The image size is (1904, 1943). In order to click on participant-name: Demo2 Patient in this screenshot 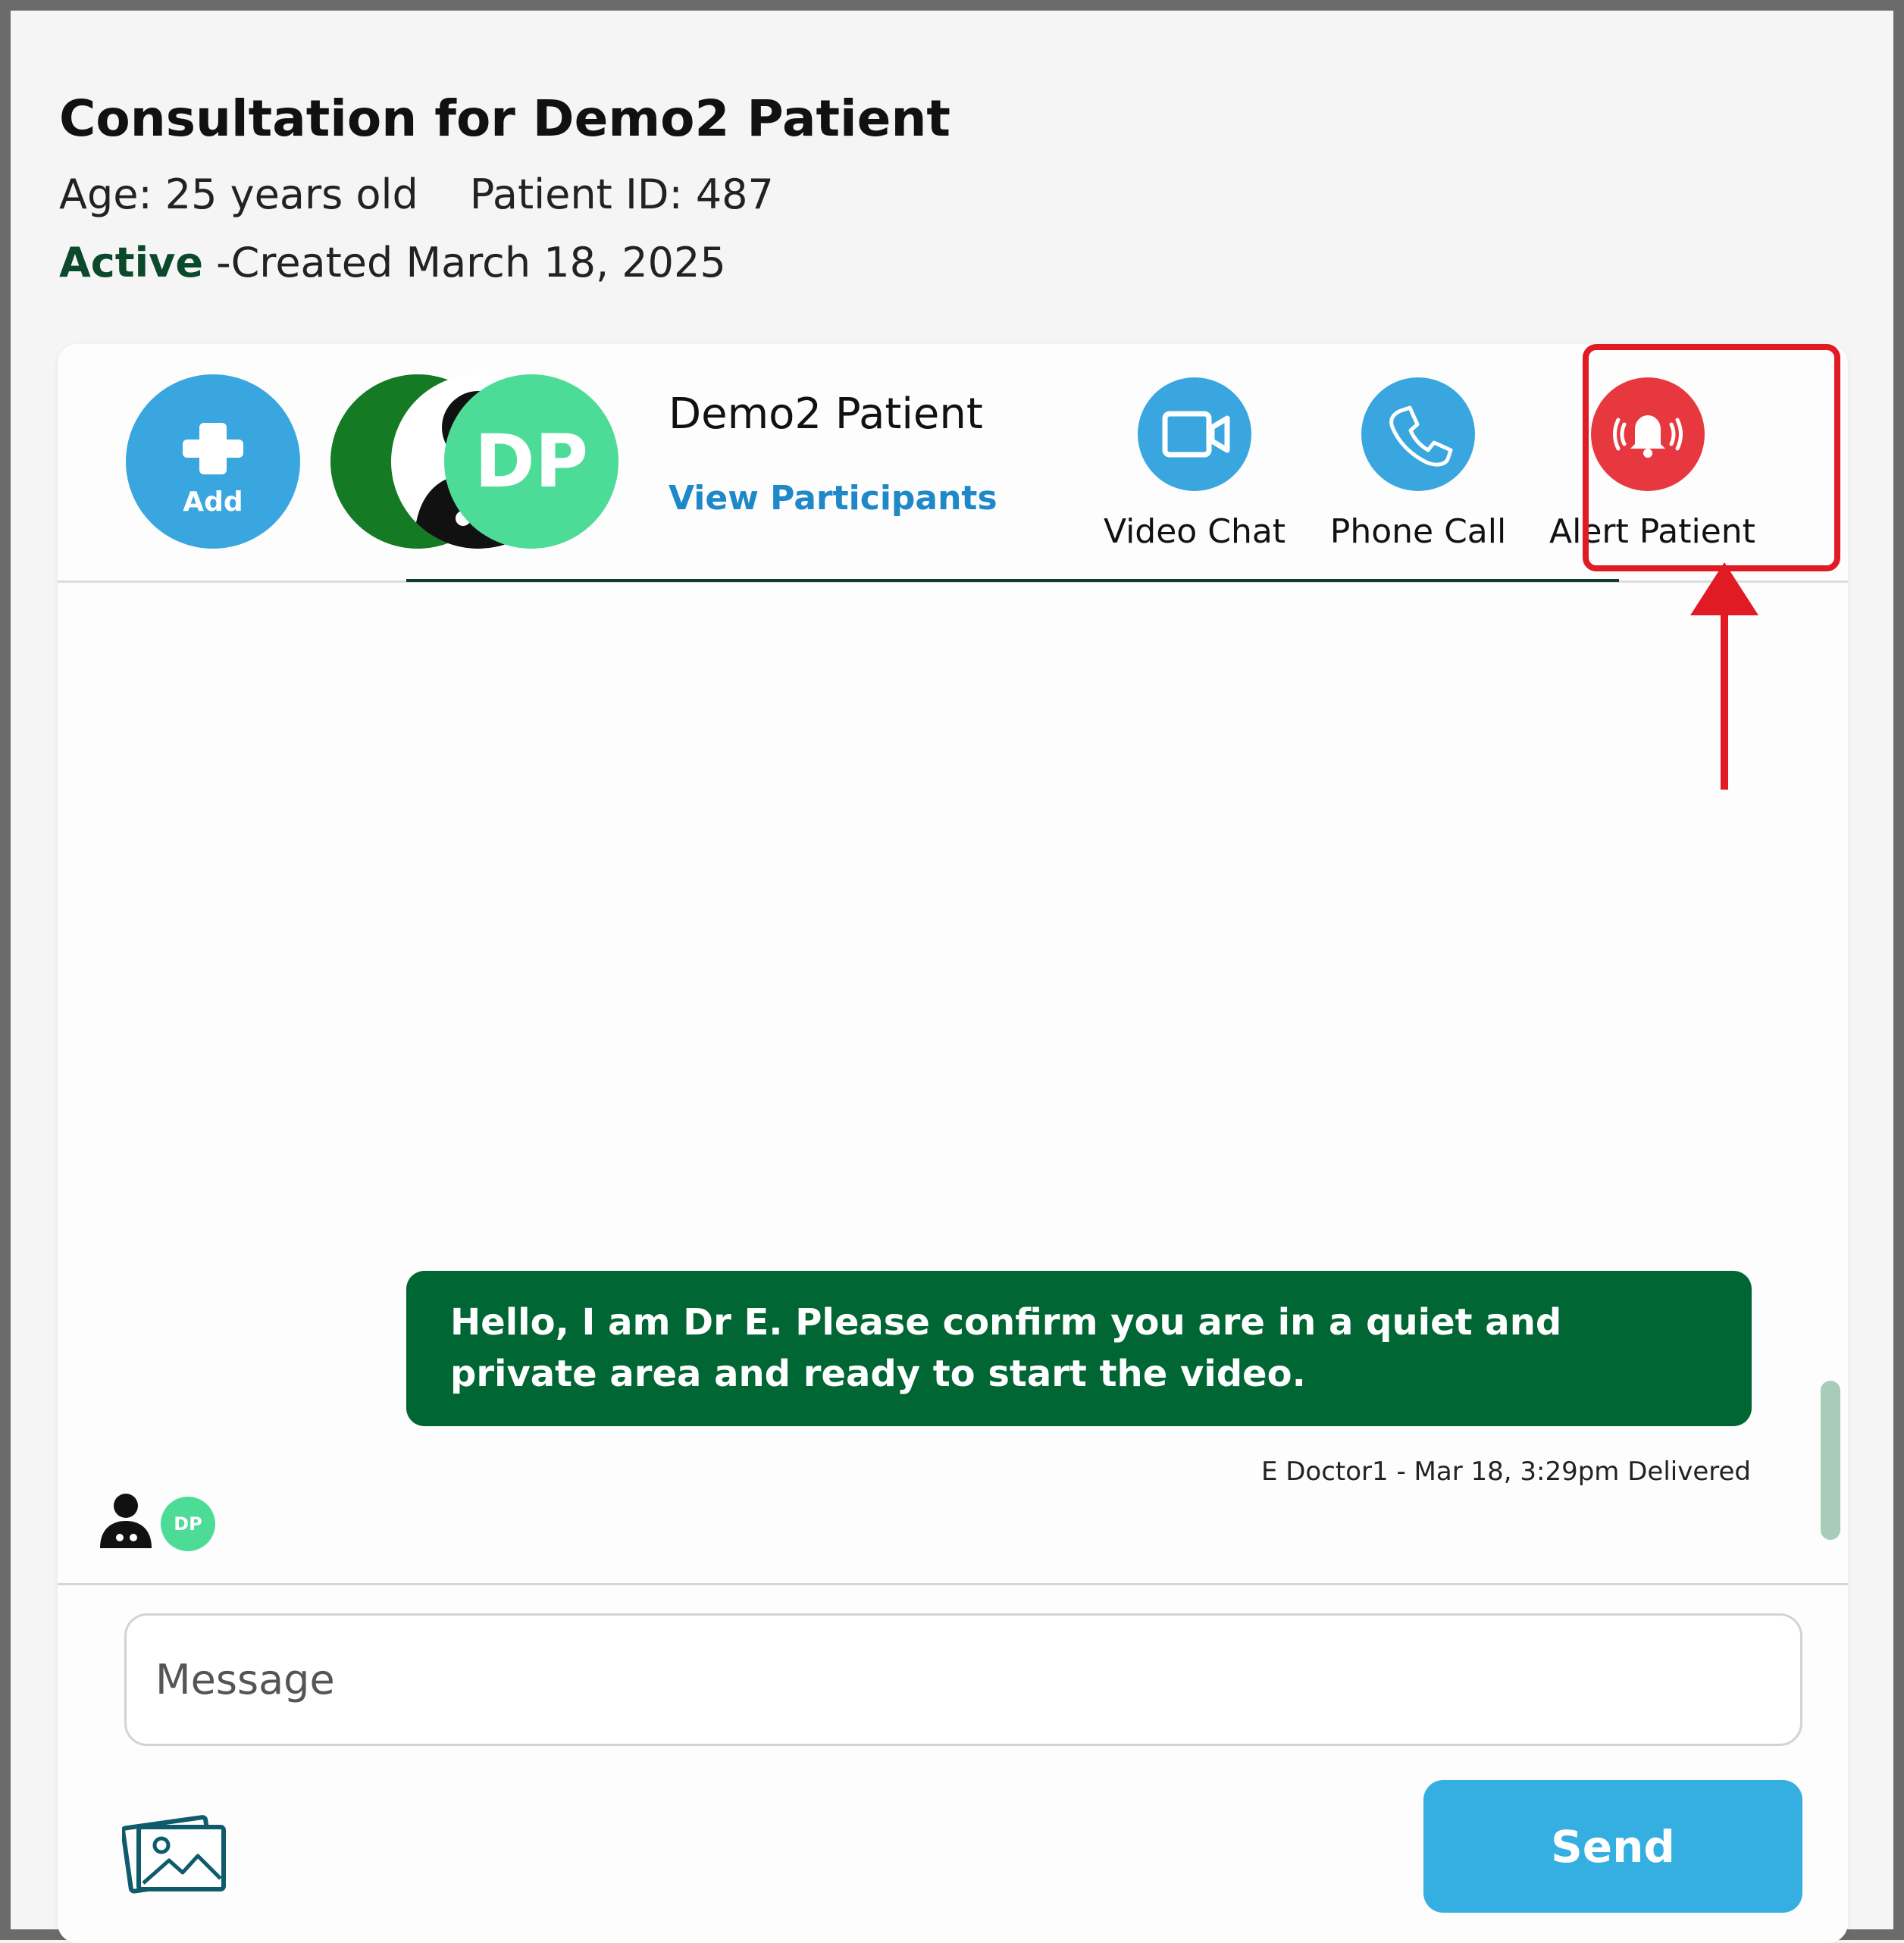, I will do `click(826, 414)`.